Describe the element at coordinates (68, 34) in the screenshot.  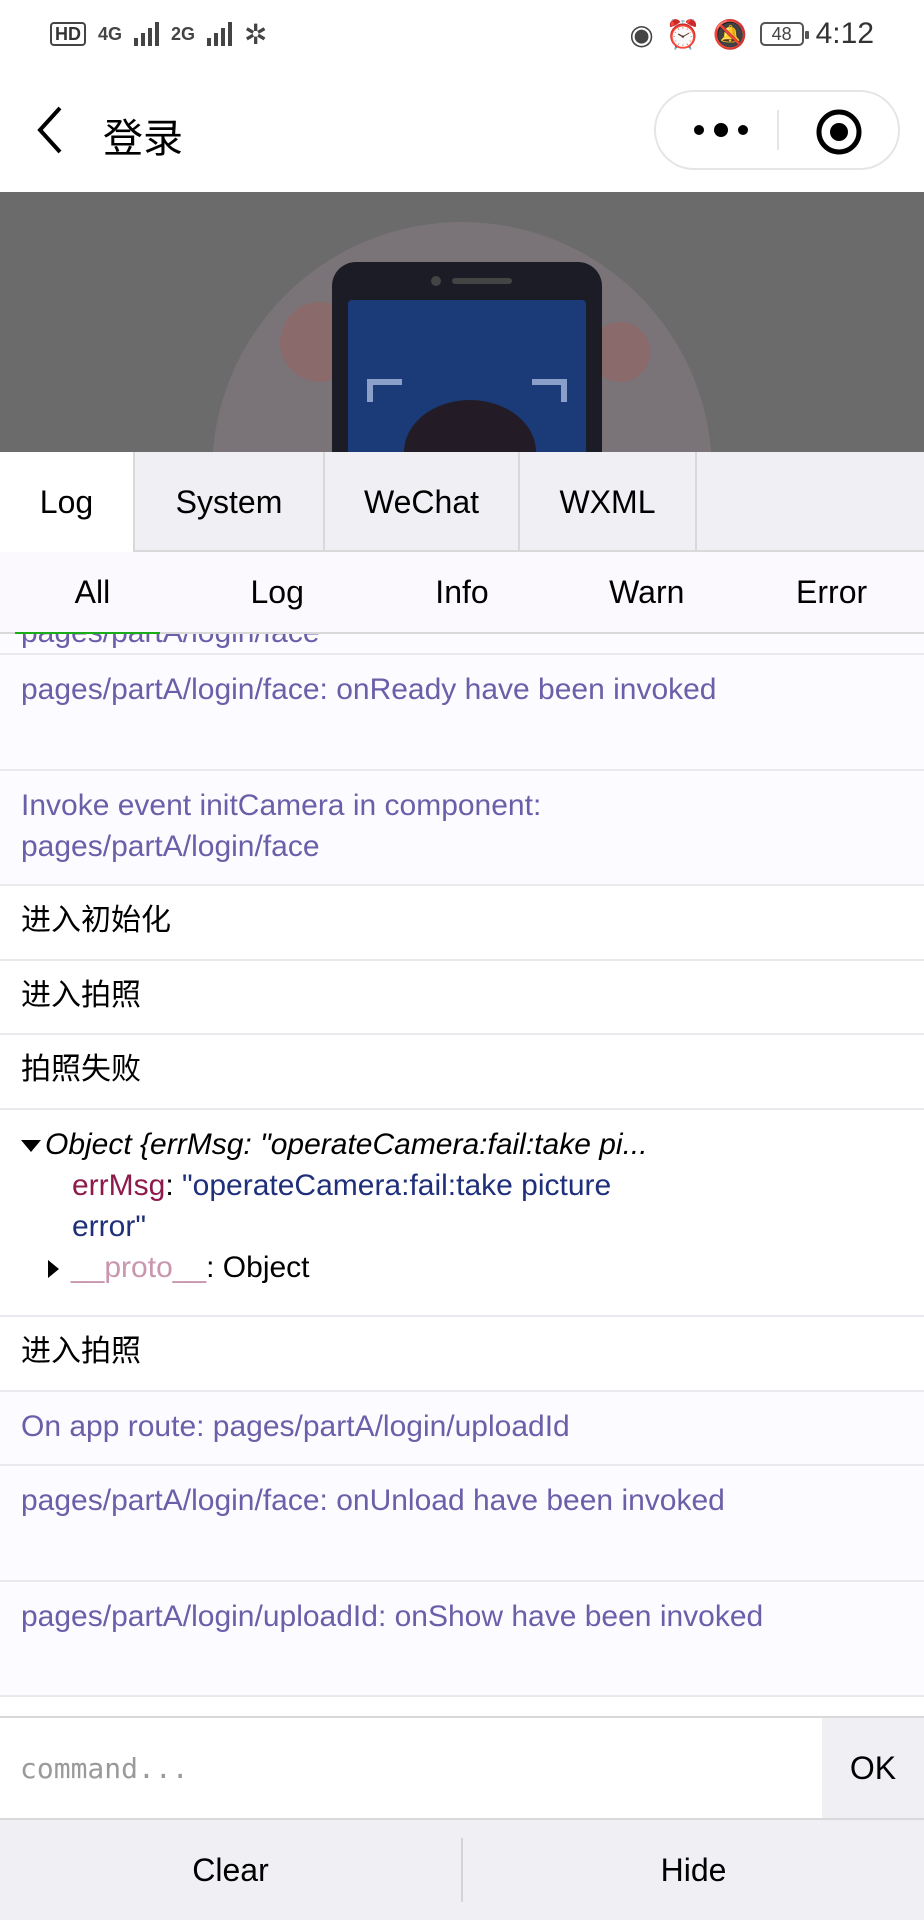
I see `hd-badge: HD` at that location.